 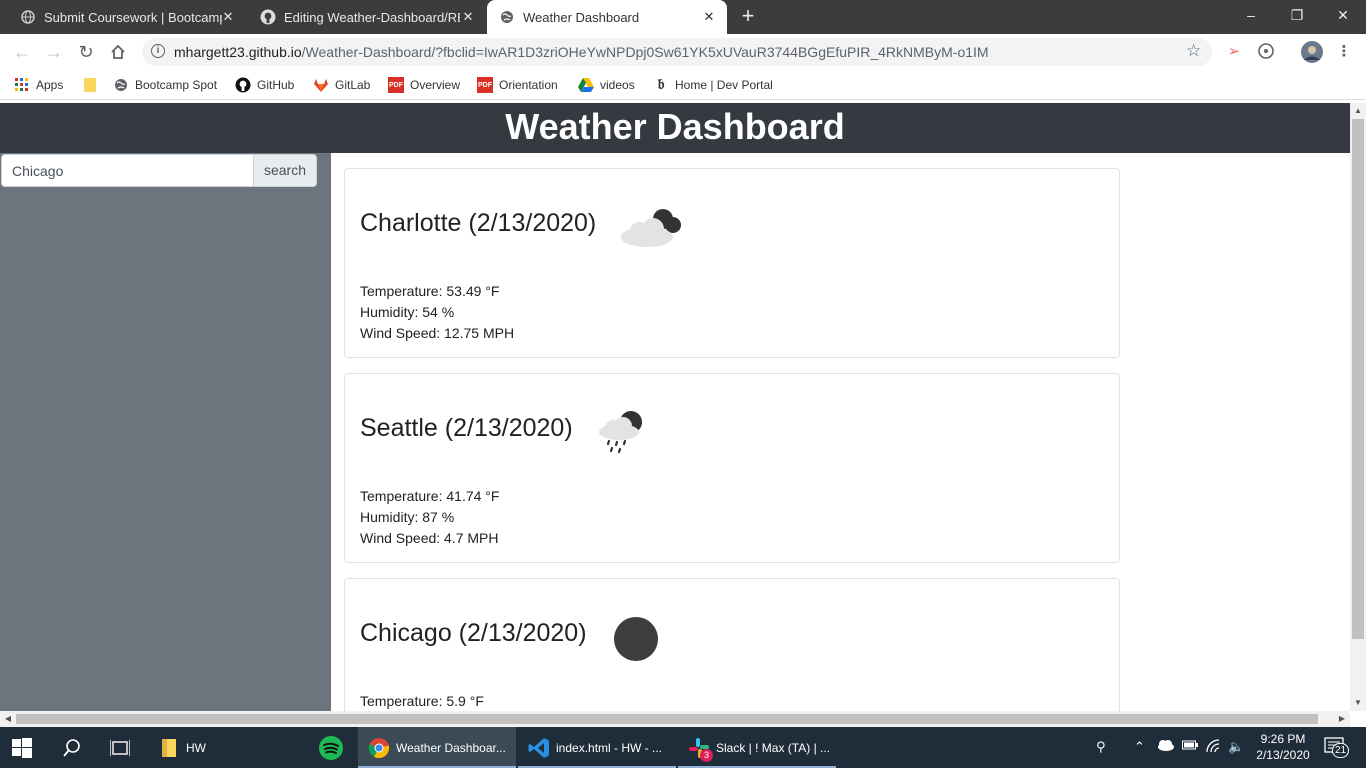 I want to click on bookmark-orientation: PDF Orientation, so click(x=517, y=85).